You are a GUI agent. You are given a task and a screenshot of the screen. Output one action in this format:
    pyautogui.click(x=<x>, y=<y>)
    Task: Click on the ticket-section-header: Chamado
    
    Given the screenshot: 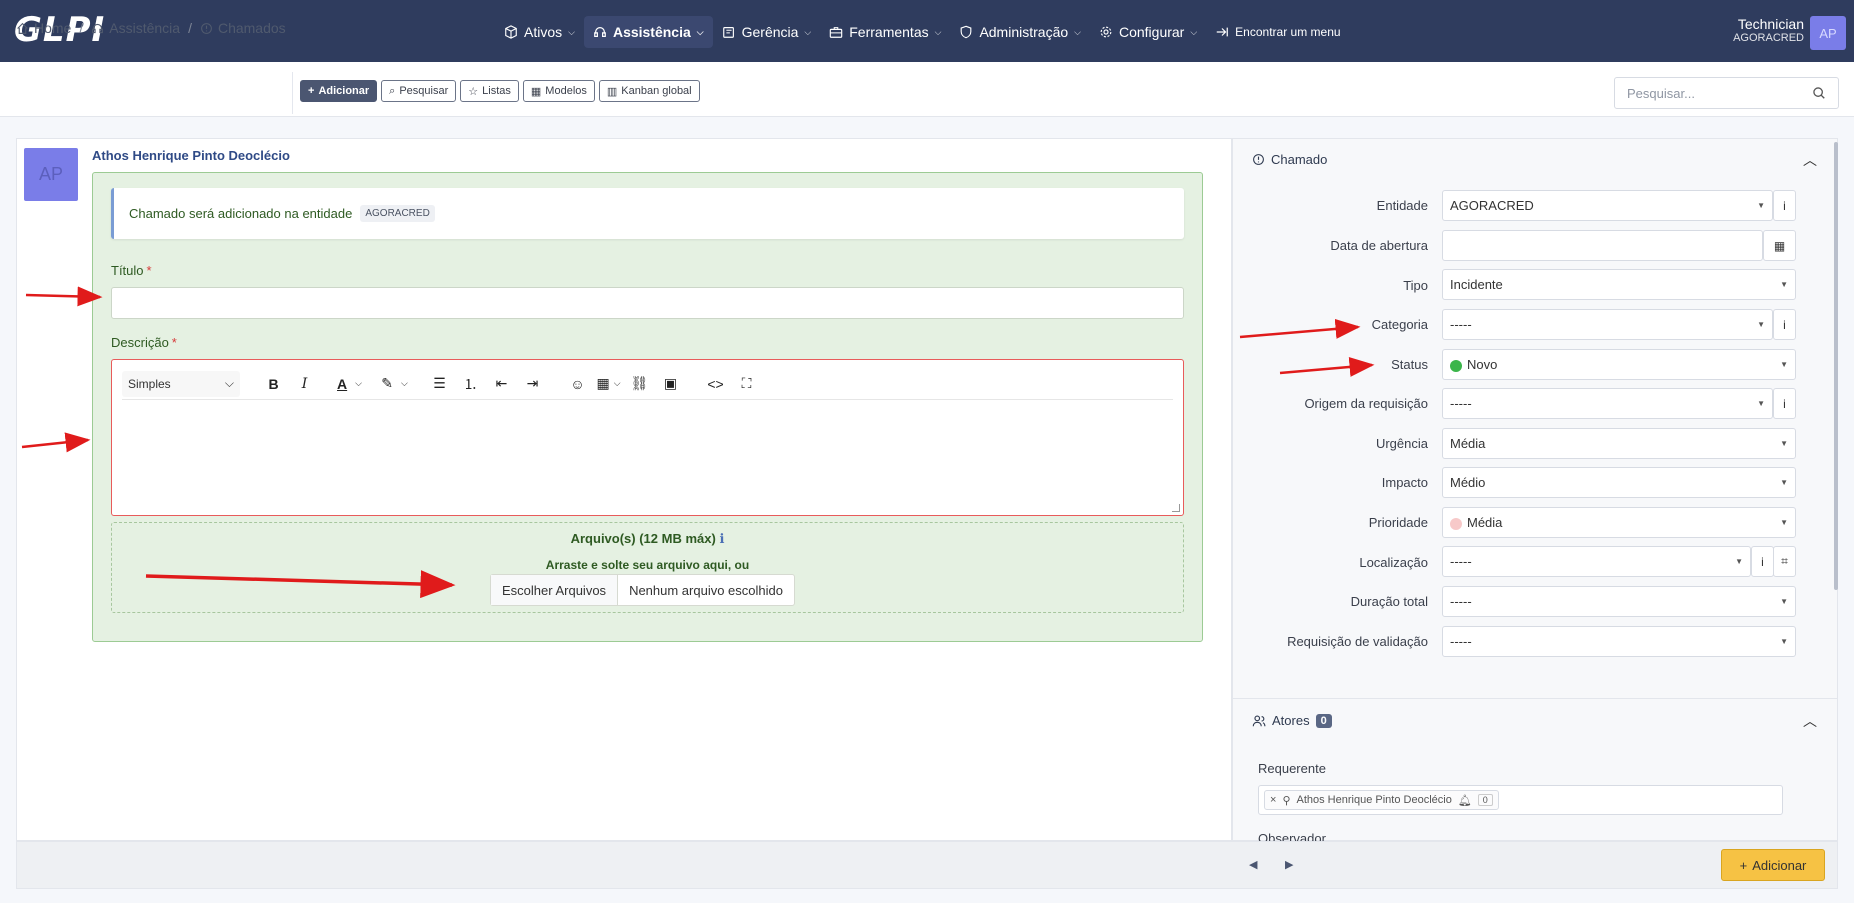 What is the action you would take?
    pyautogui.click(x=1289, y=159)
    